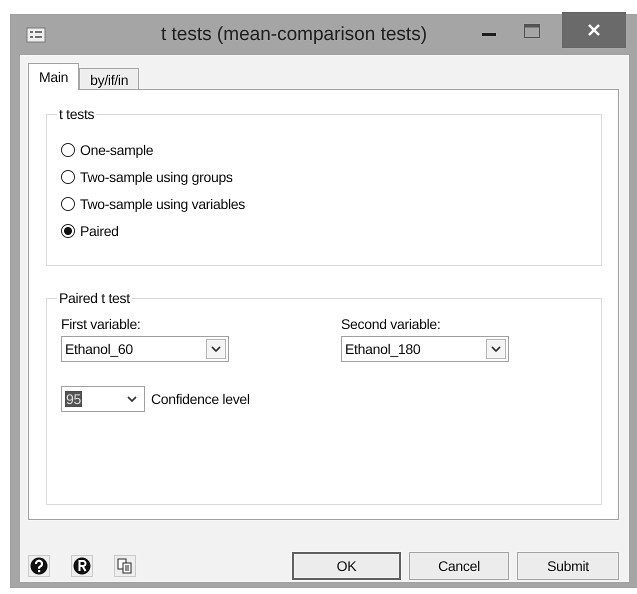 This screenshot has width=637, height=594. I want to click on dialog-button: Cancel, so click(459, 566).